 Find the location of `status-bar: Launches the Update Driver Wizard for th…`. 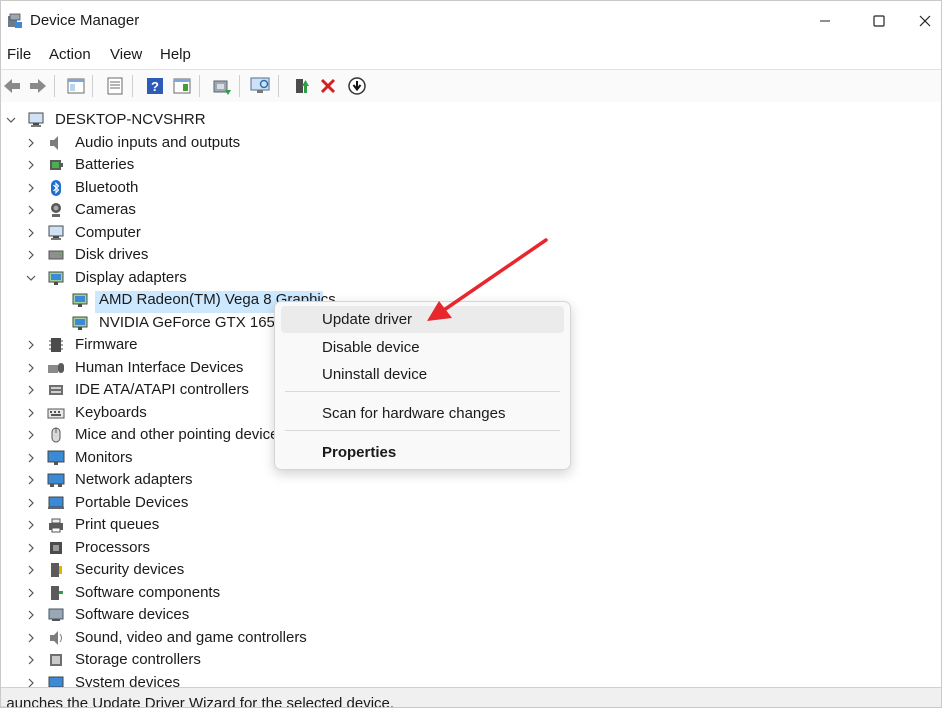

status-bar: Launches the Update Driver Wizard for th… is located at coordinates (471, 697).